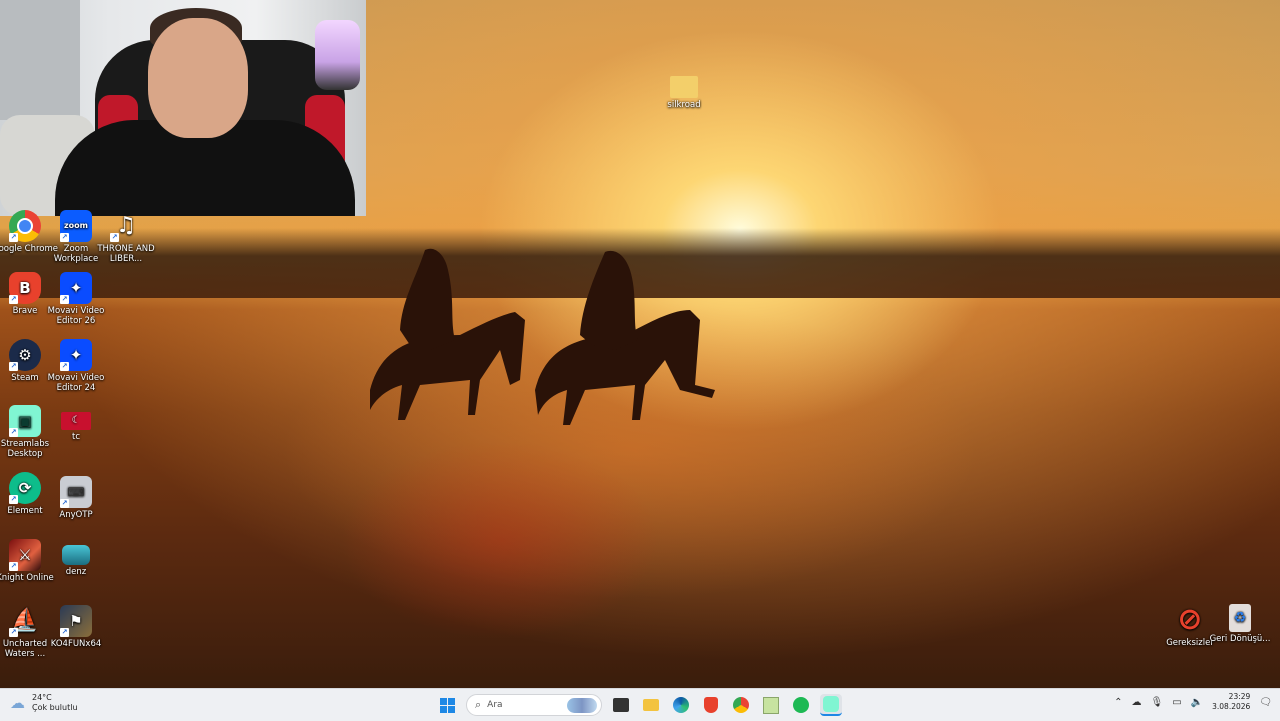  I want to click on notepad-icon, so click(771, 705).